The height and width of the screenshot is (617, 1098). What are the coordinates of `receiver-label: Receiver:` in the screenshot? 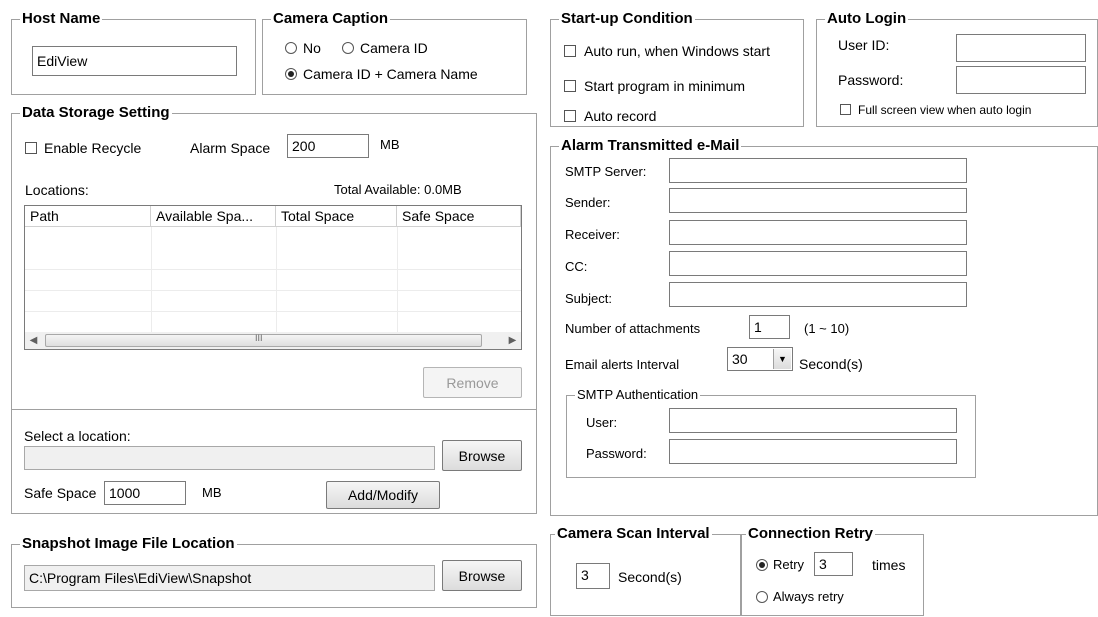 It's located at (592, 234).